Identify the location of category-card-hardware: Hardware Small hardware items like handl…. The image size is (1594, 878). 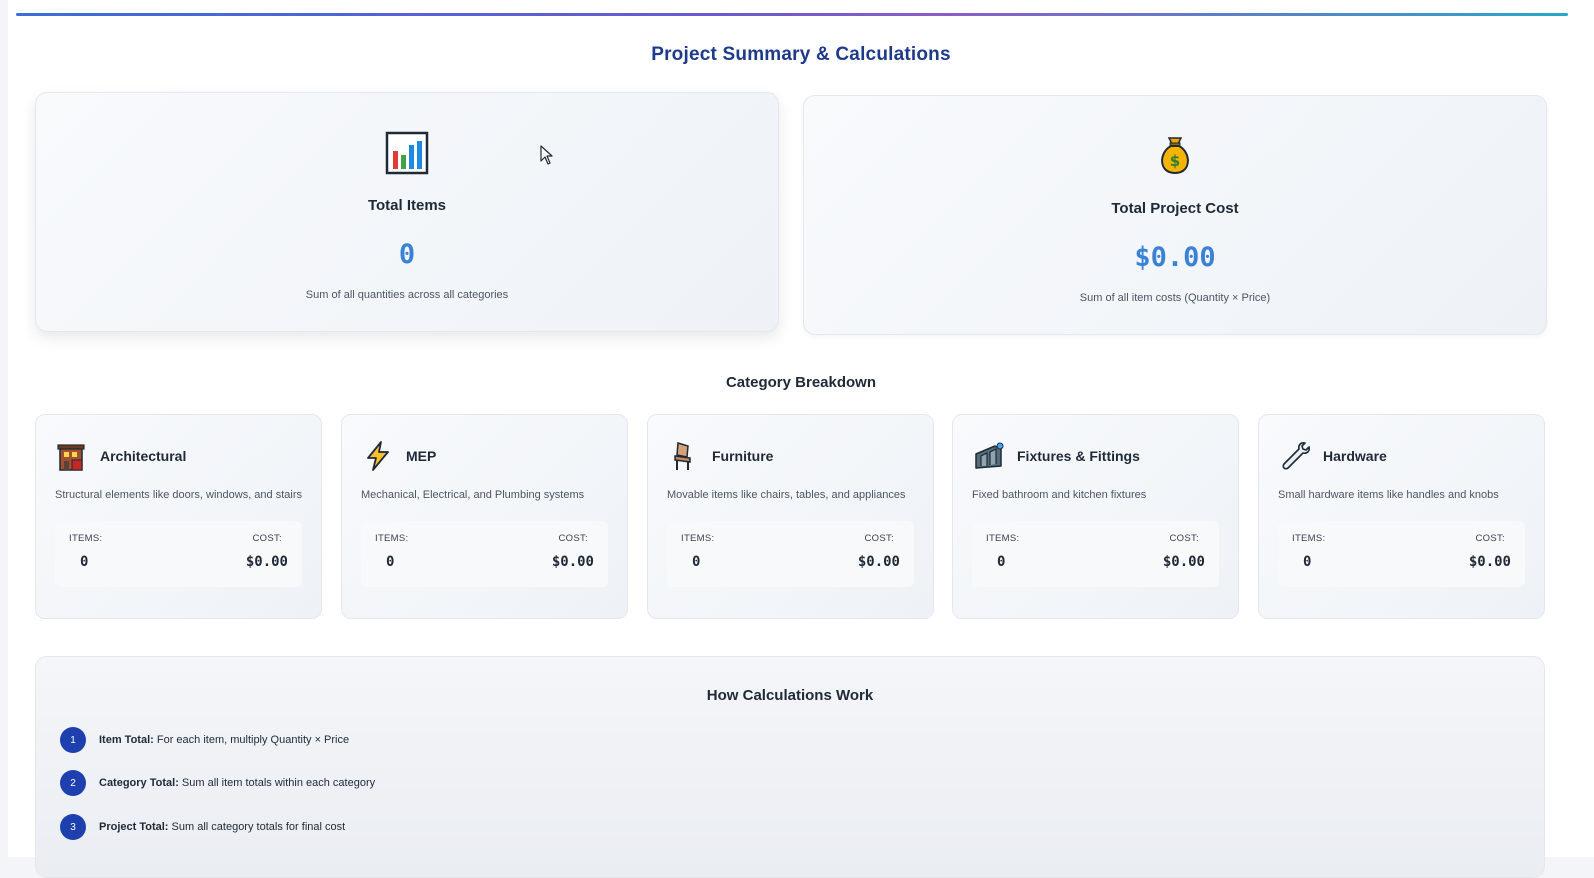
(1401, 516).